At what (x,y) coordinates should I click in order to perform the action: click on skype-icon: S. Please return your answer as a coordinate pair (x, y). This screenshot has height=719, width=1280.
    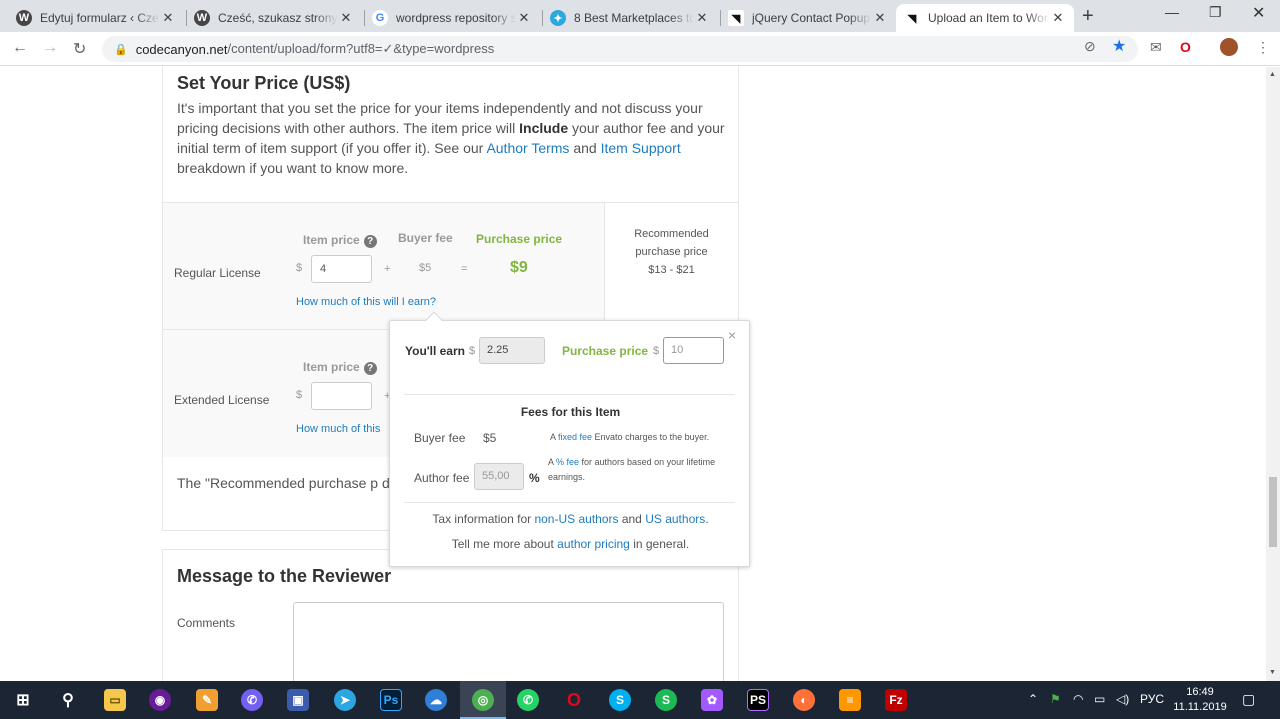
    Looking at the image, I should click on (620, 700).